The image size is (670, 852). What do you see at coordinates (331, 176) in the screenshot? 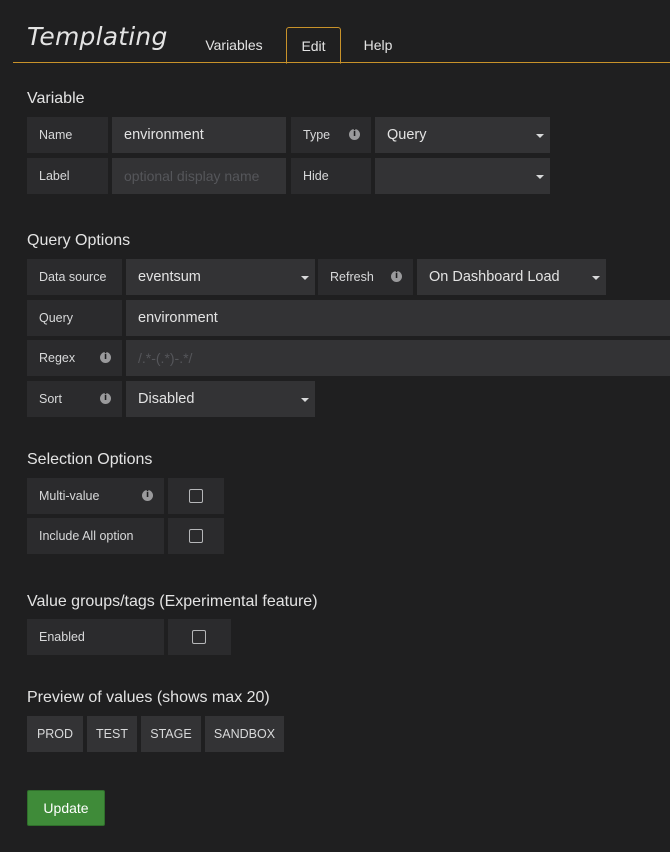
I see `hide-label: Hide` at bounding box center [331, 176].